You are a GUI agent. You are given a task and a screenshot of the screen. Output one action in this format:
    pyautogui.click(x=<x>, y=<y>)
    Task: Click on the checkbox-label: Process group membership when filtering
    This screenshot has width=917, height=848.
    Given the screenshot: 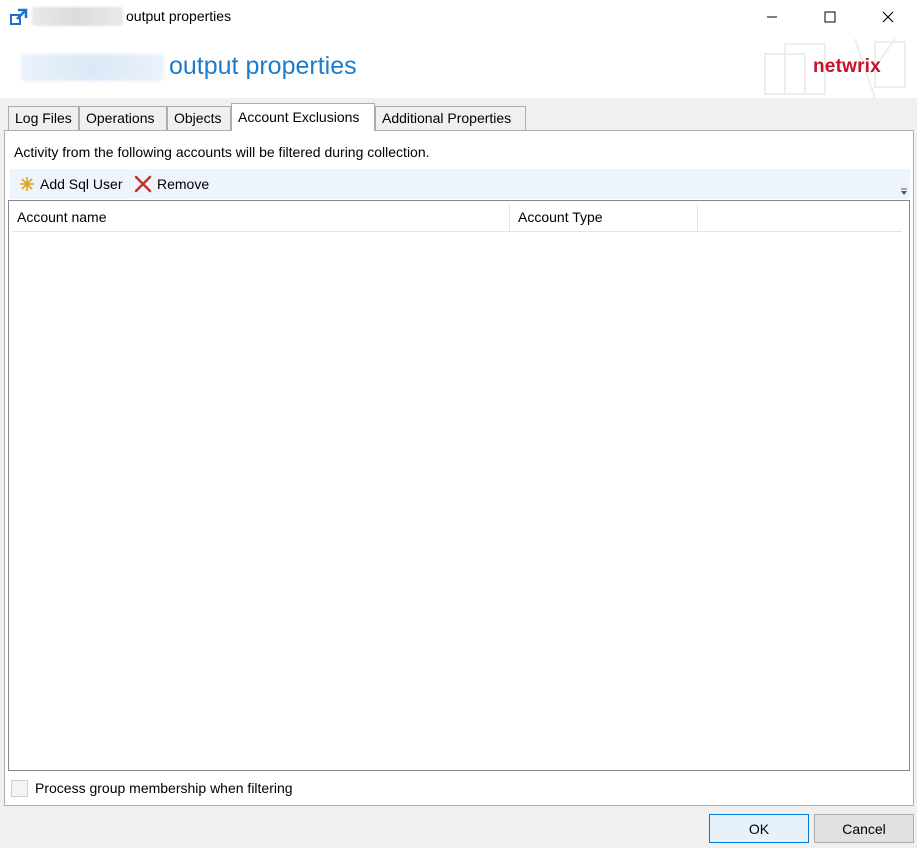 What is the action you would take?
    pyautogui.click(x=164, y=788)
    